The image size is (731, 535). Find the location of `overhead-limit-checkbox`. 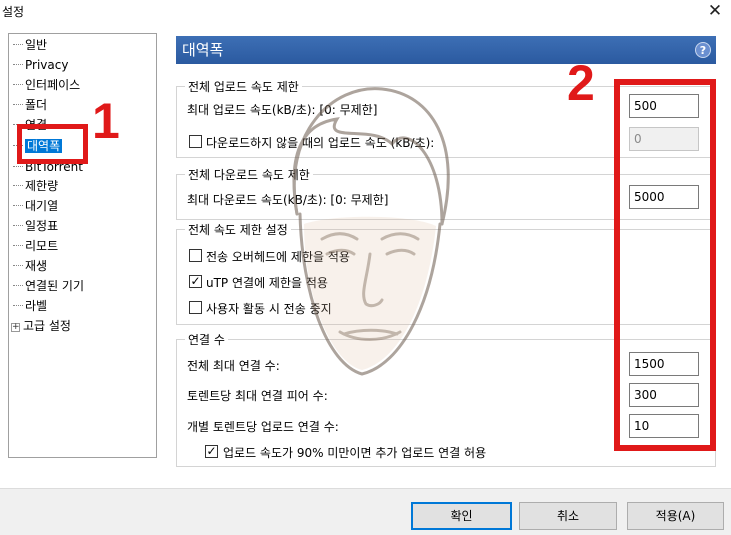

overhead-limit-checkbox is located at coordinates (195, 255).